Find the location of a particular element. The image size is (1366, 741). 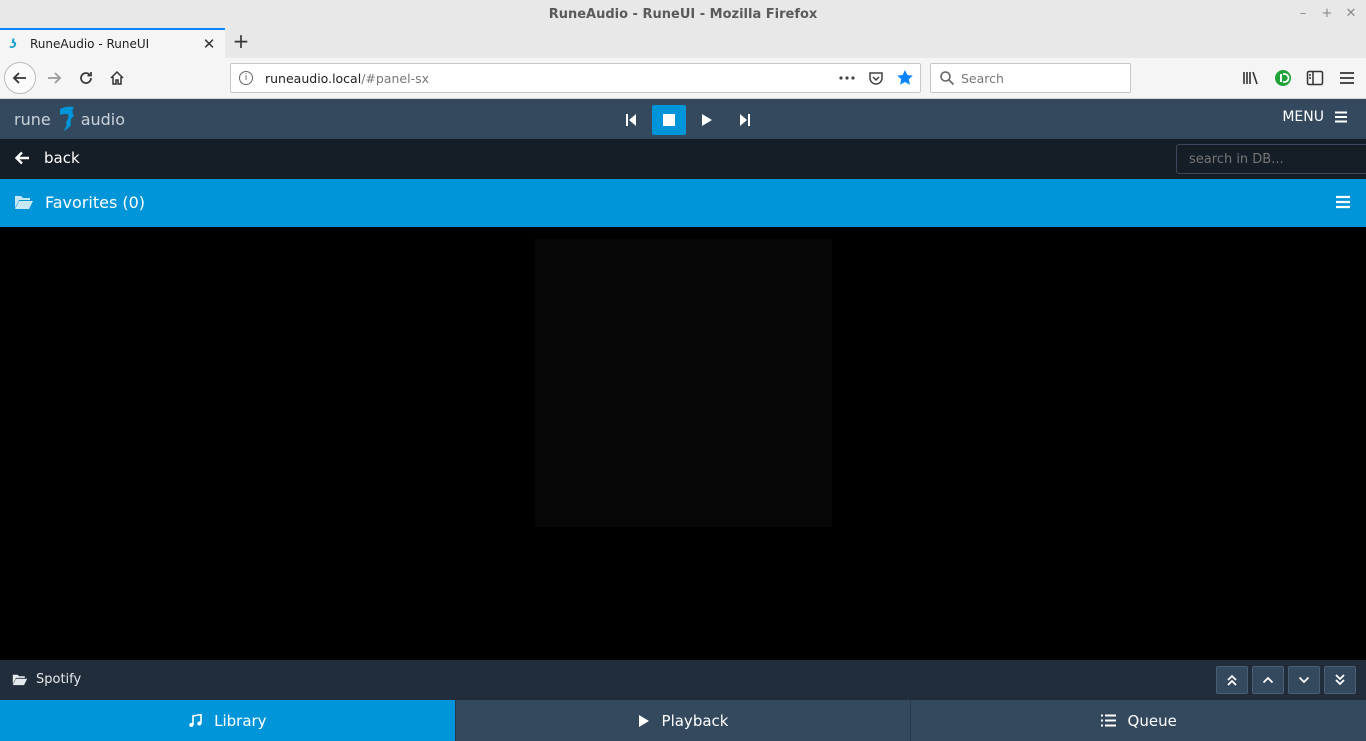

sidebar-icon is located at coordinates (1315, 78).